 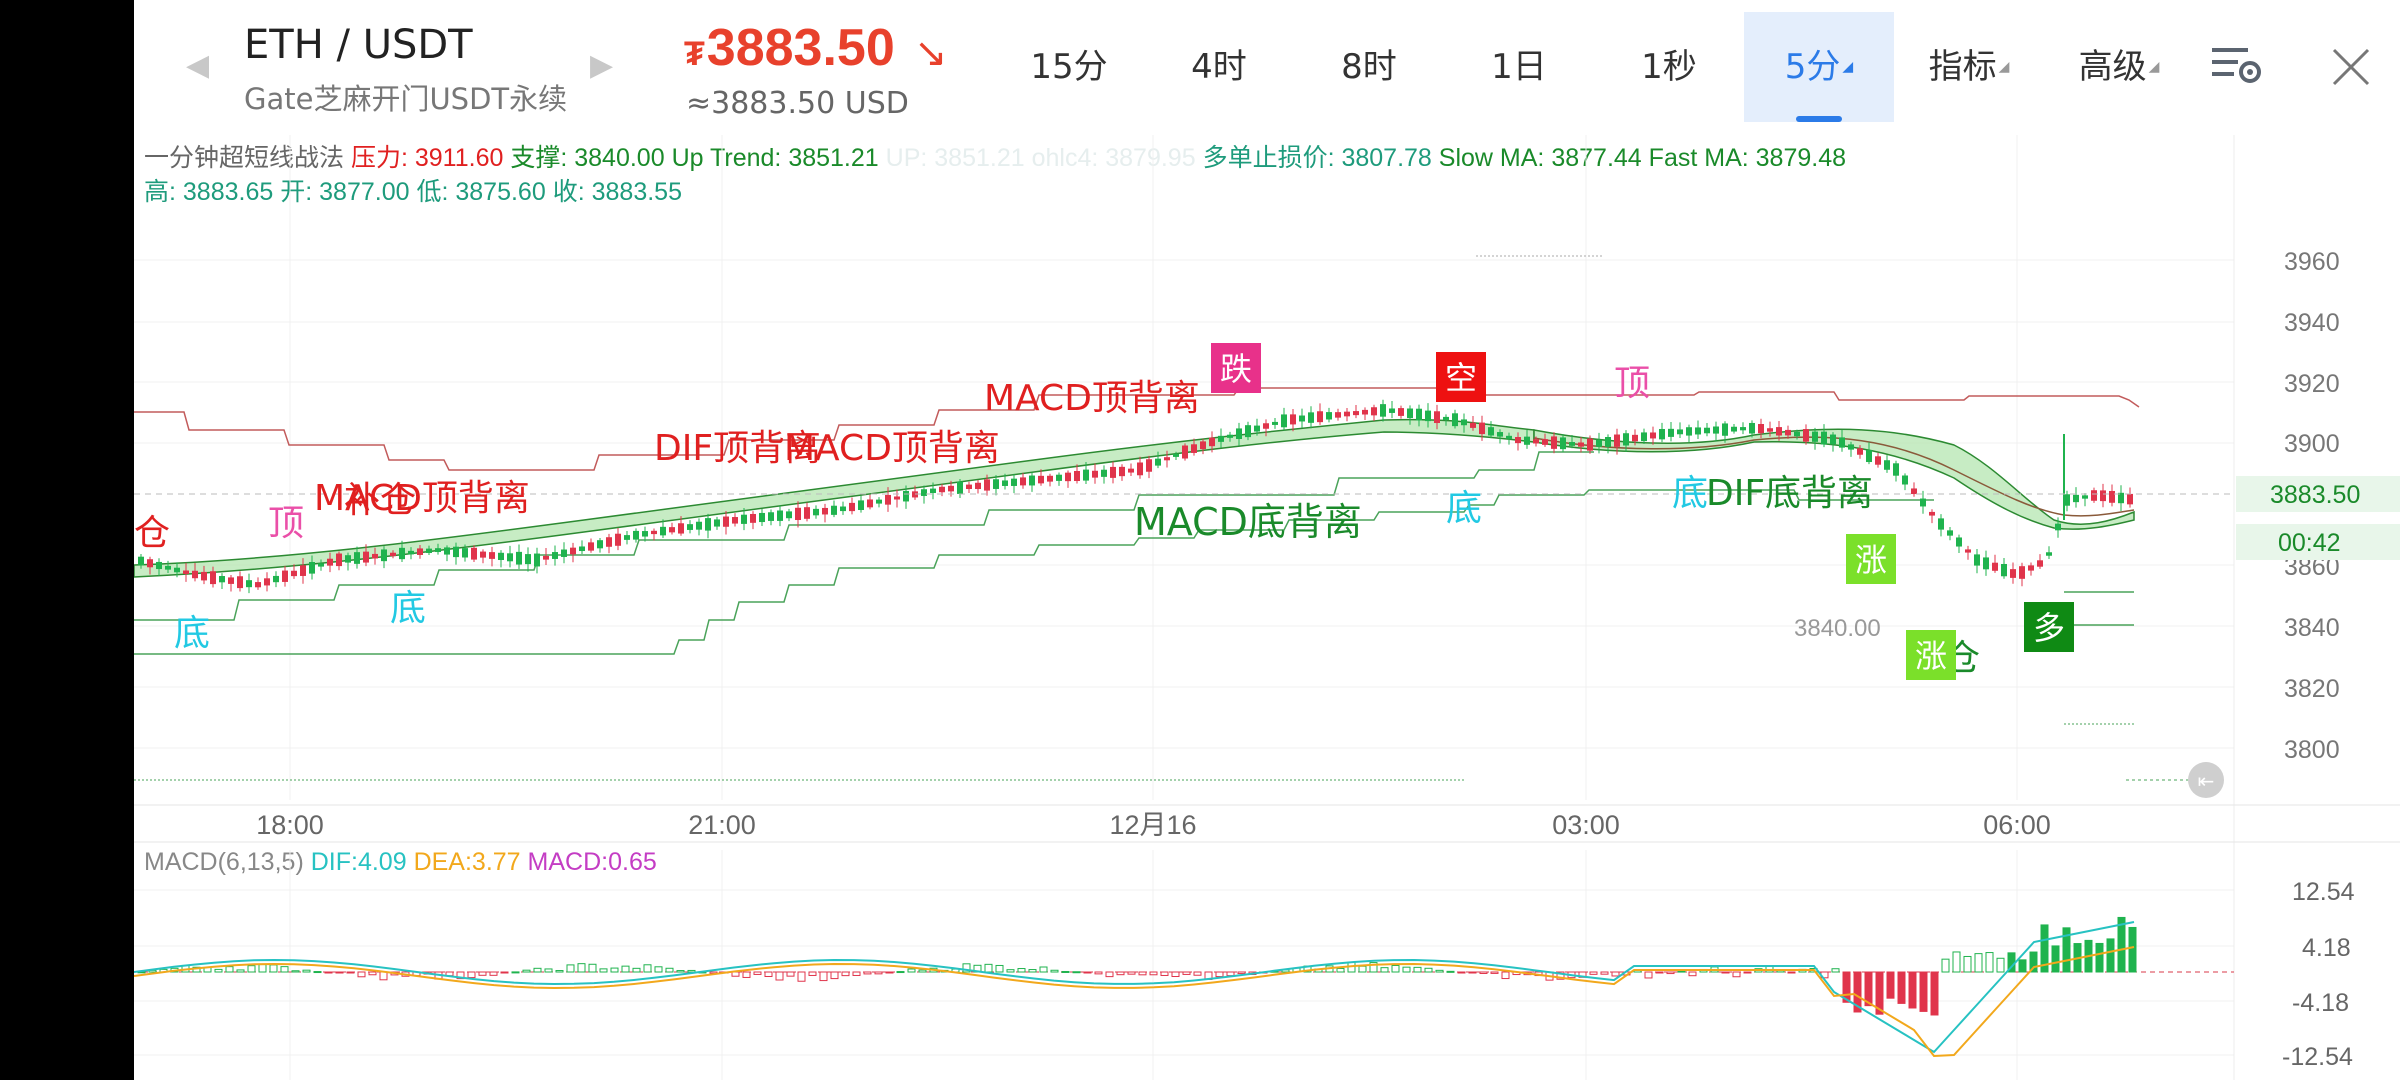 I want to click on annotation-top: 顶, so click(x=286, y=523).